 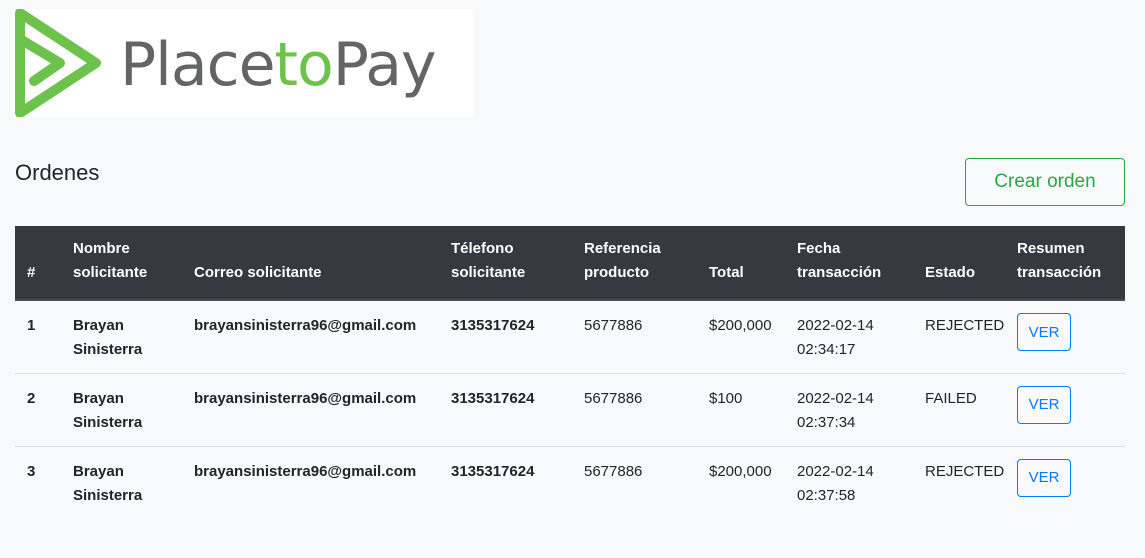 What do you see at coordinates (57, 172) in the screenshot?
I see `page-title: Ordenes` at bounding box center [57, 172].